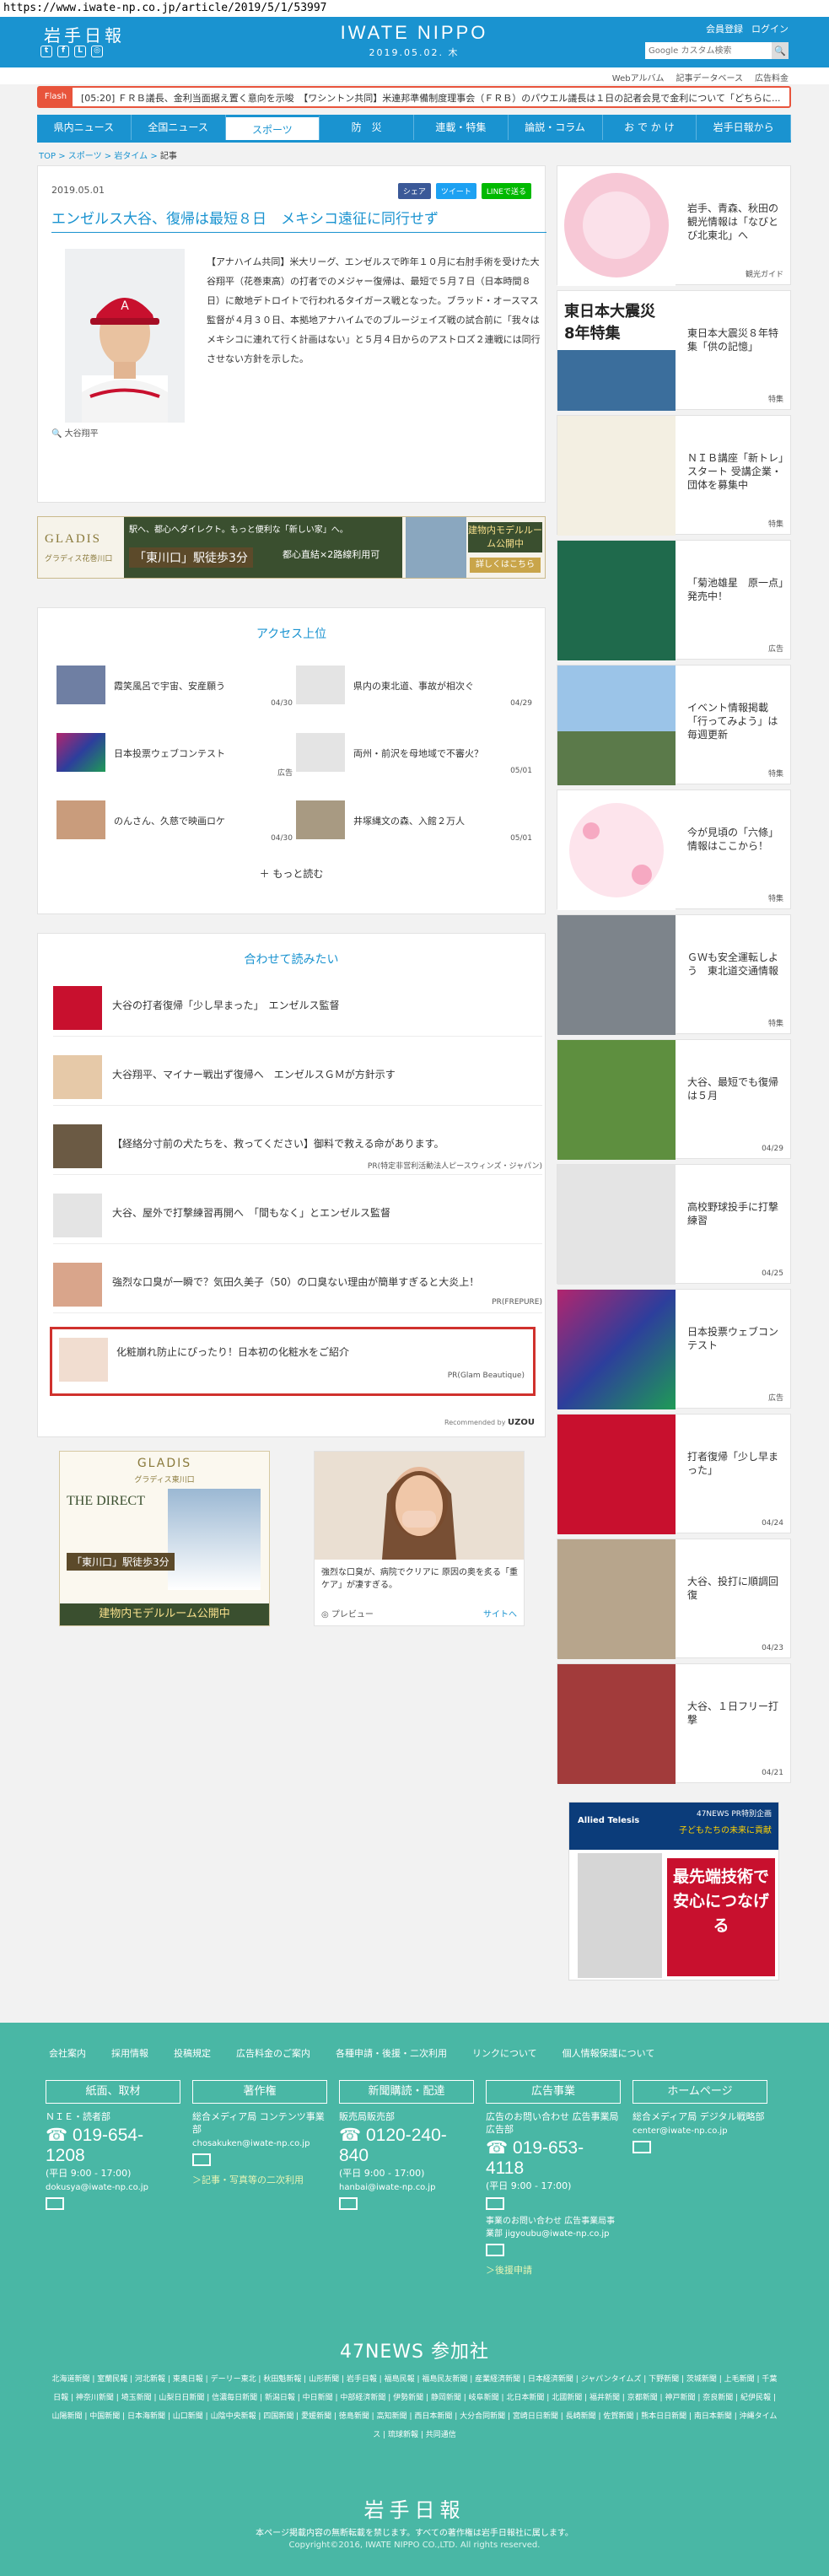 Image resolution: width=829 pixels, height=2576 pixels. I want to click on sidebar-card: 東日本大震災 8年特集 東日本大震災８年特集「供の記憶」 特集, so click(674, 350).